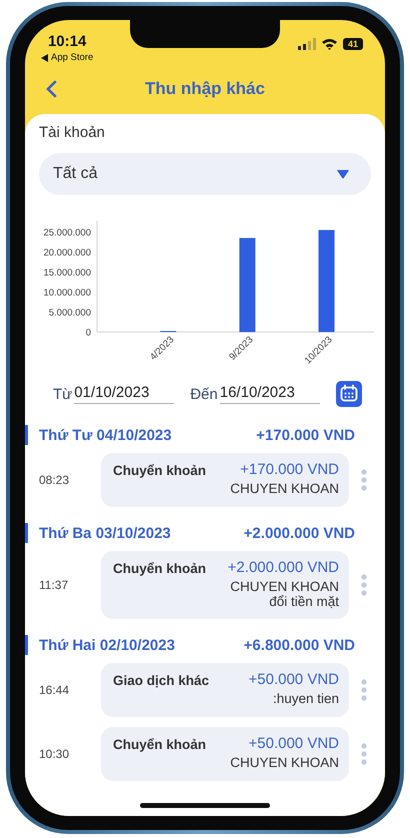 This screenshot has width=410, height=838. Describe the element at coordinates (67, 253) in the screenshot. I see `y-axis-label: 20.000.000` at that location.